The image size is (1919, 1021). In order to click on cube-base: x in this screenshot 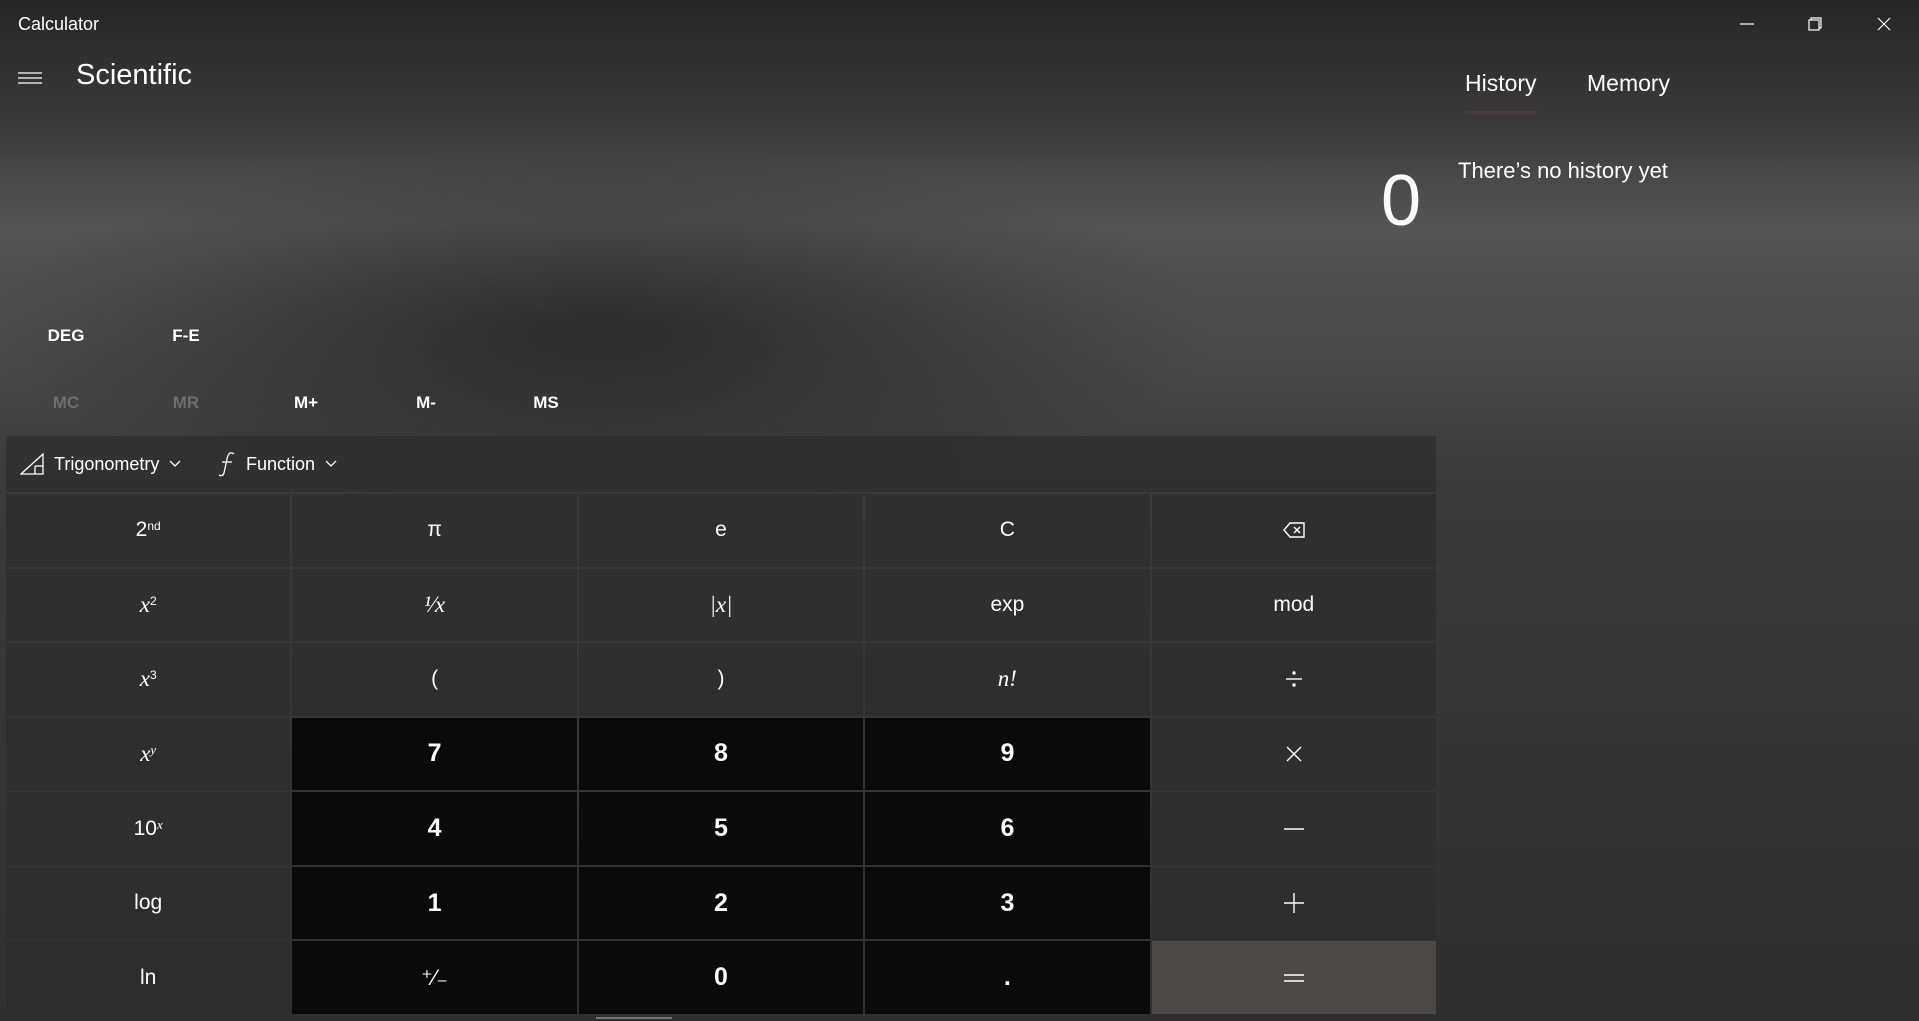, I will do `click(144, 679)`.